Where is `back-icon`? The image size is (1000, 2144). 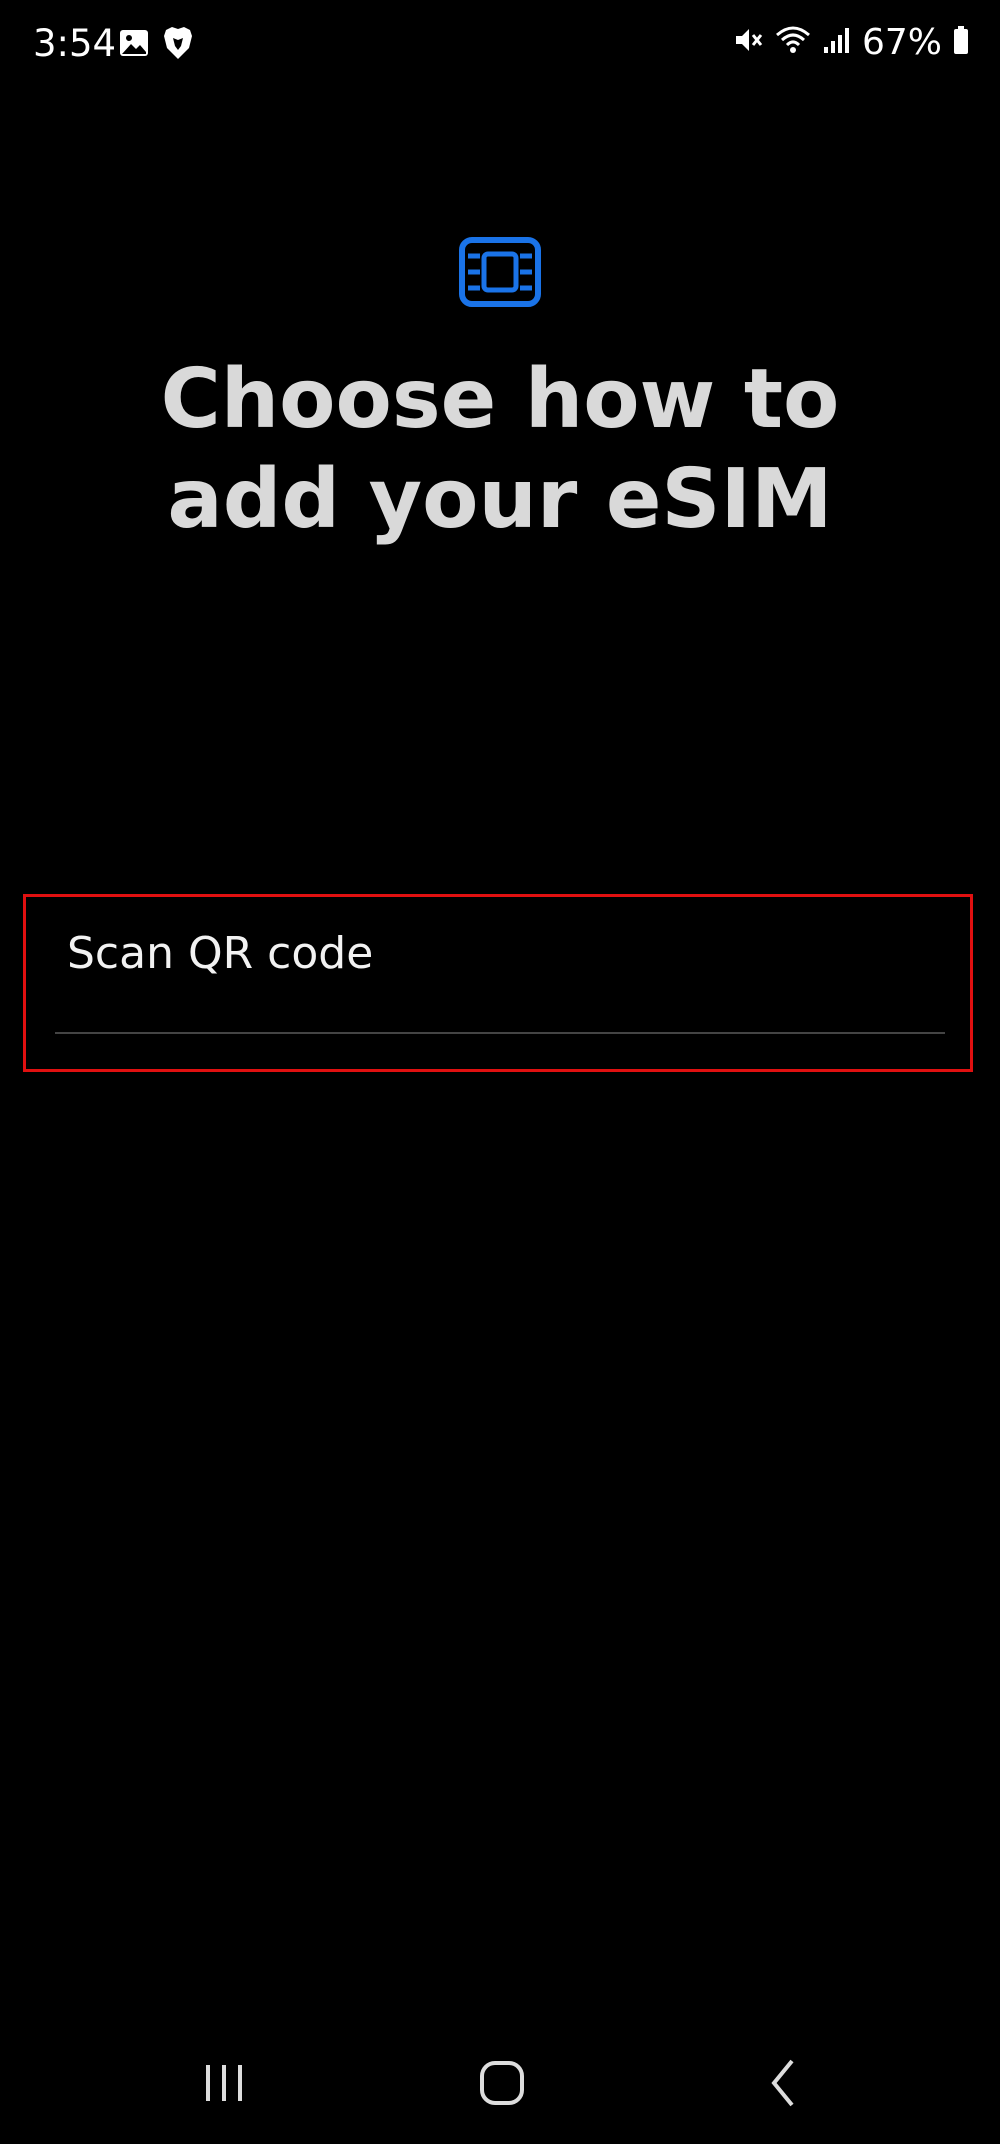 back-icon is located at coordinates (784, 2085).